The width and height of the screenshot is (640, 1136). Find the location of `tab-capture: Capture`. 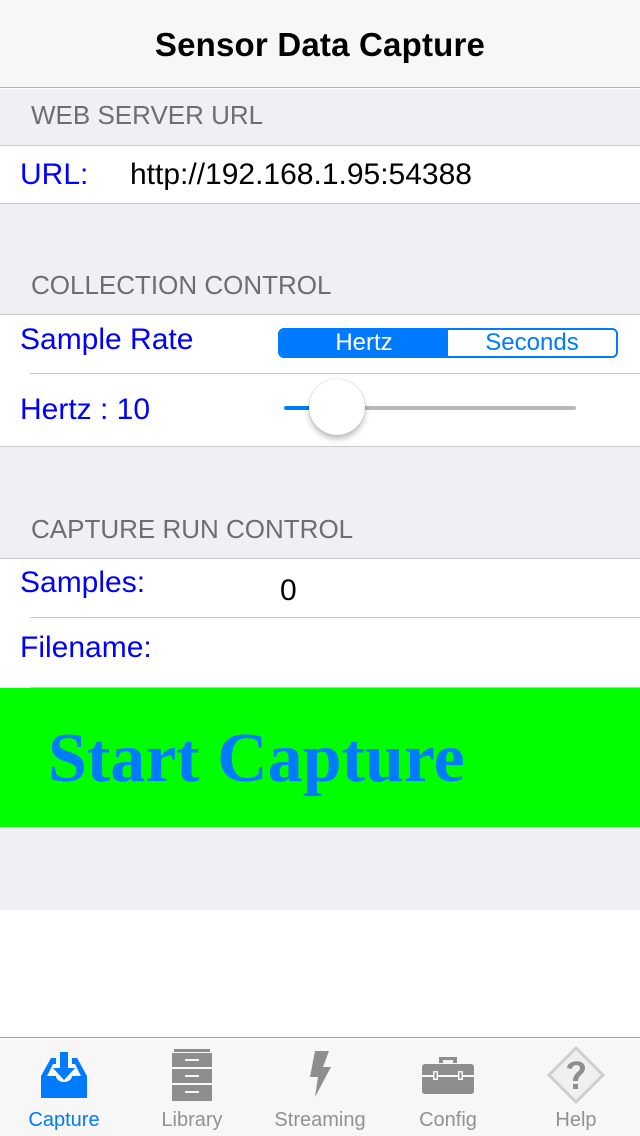

tab-capture: Capture is located at coordinates (64, 1087).